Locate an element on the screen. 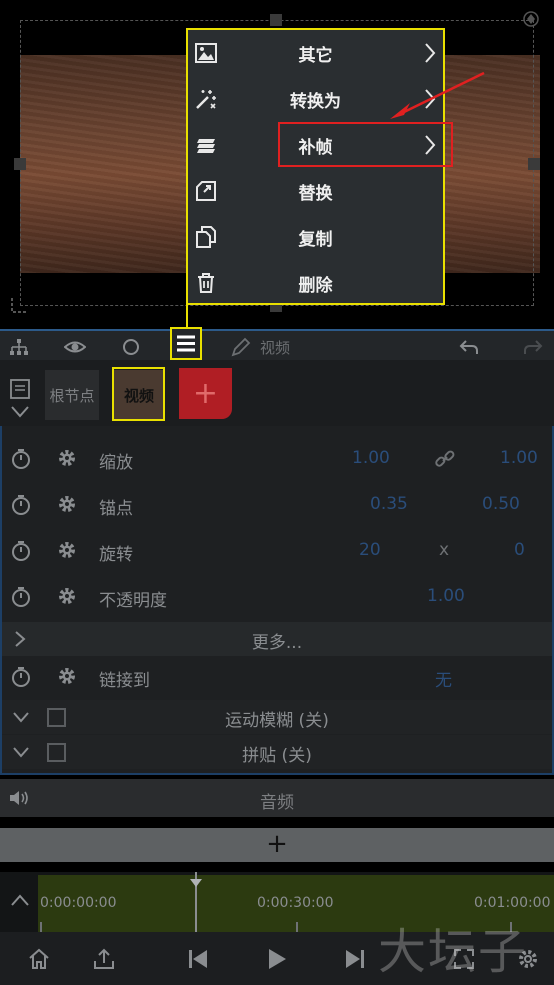 This screenshot has width=554, height=985. timecode-end: 0:01:00:00 is located at coordinates (512, 903).